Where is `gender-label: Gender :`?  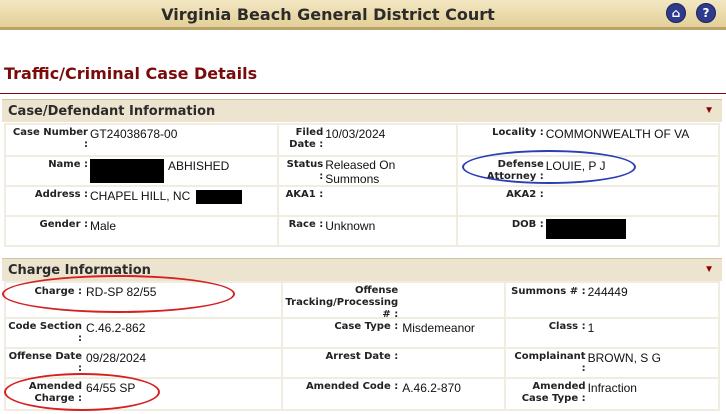 gender-label: Gender : is located at coordinates (63, 224).